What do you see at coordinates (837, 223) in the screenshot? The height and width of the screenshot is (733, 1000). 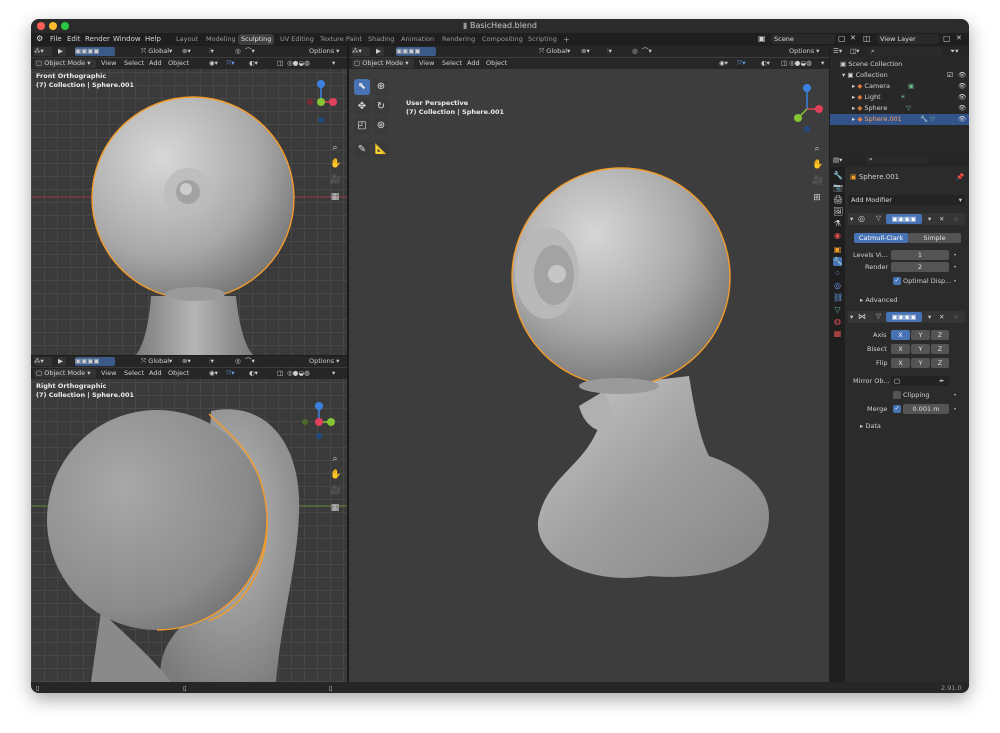 I see `scene-tab-icon: ⚗` at bounding box center [837, 223].